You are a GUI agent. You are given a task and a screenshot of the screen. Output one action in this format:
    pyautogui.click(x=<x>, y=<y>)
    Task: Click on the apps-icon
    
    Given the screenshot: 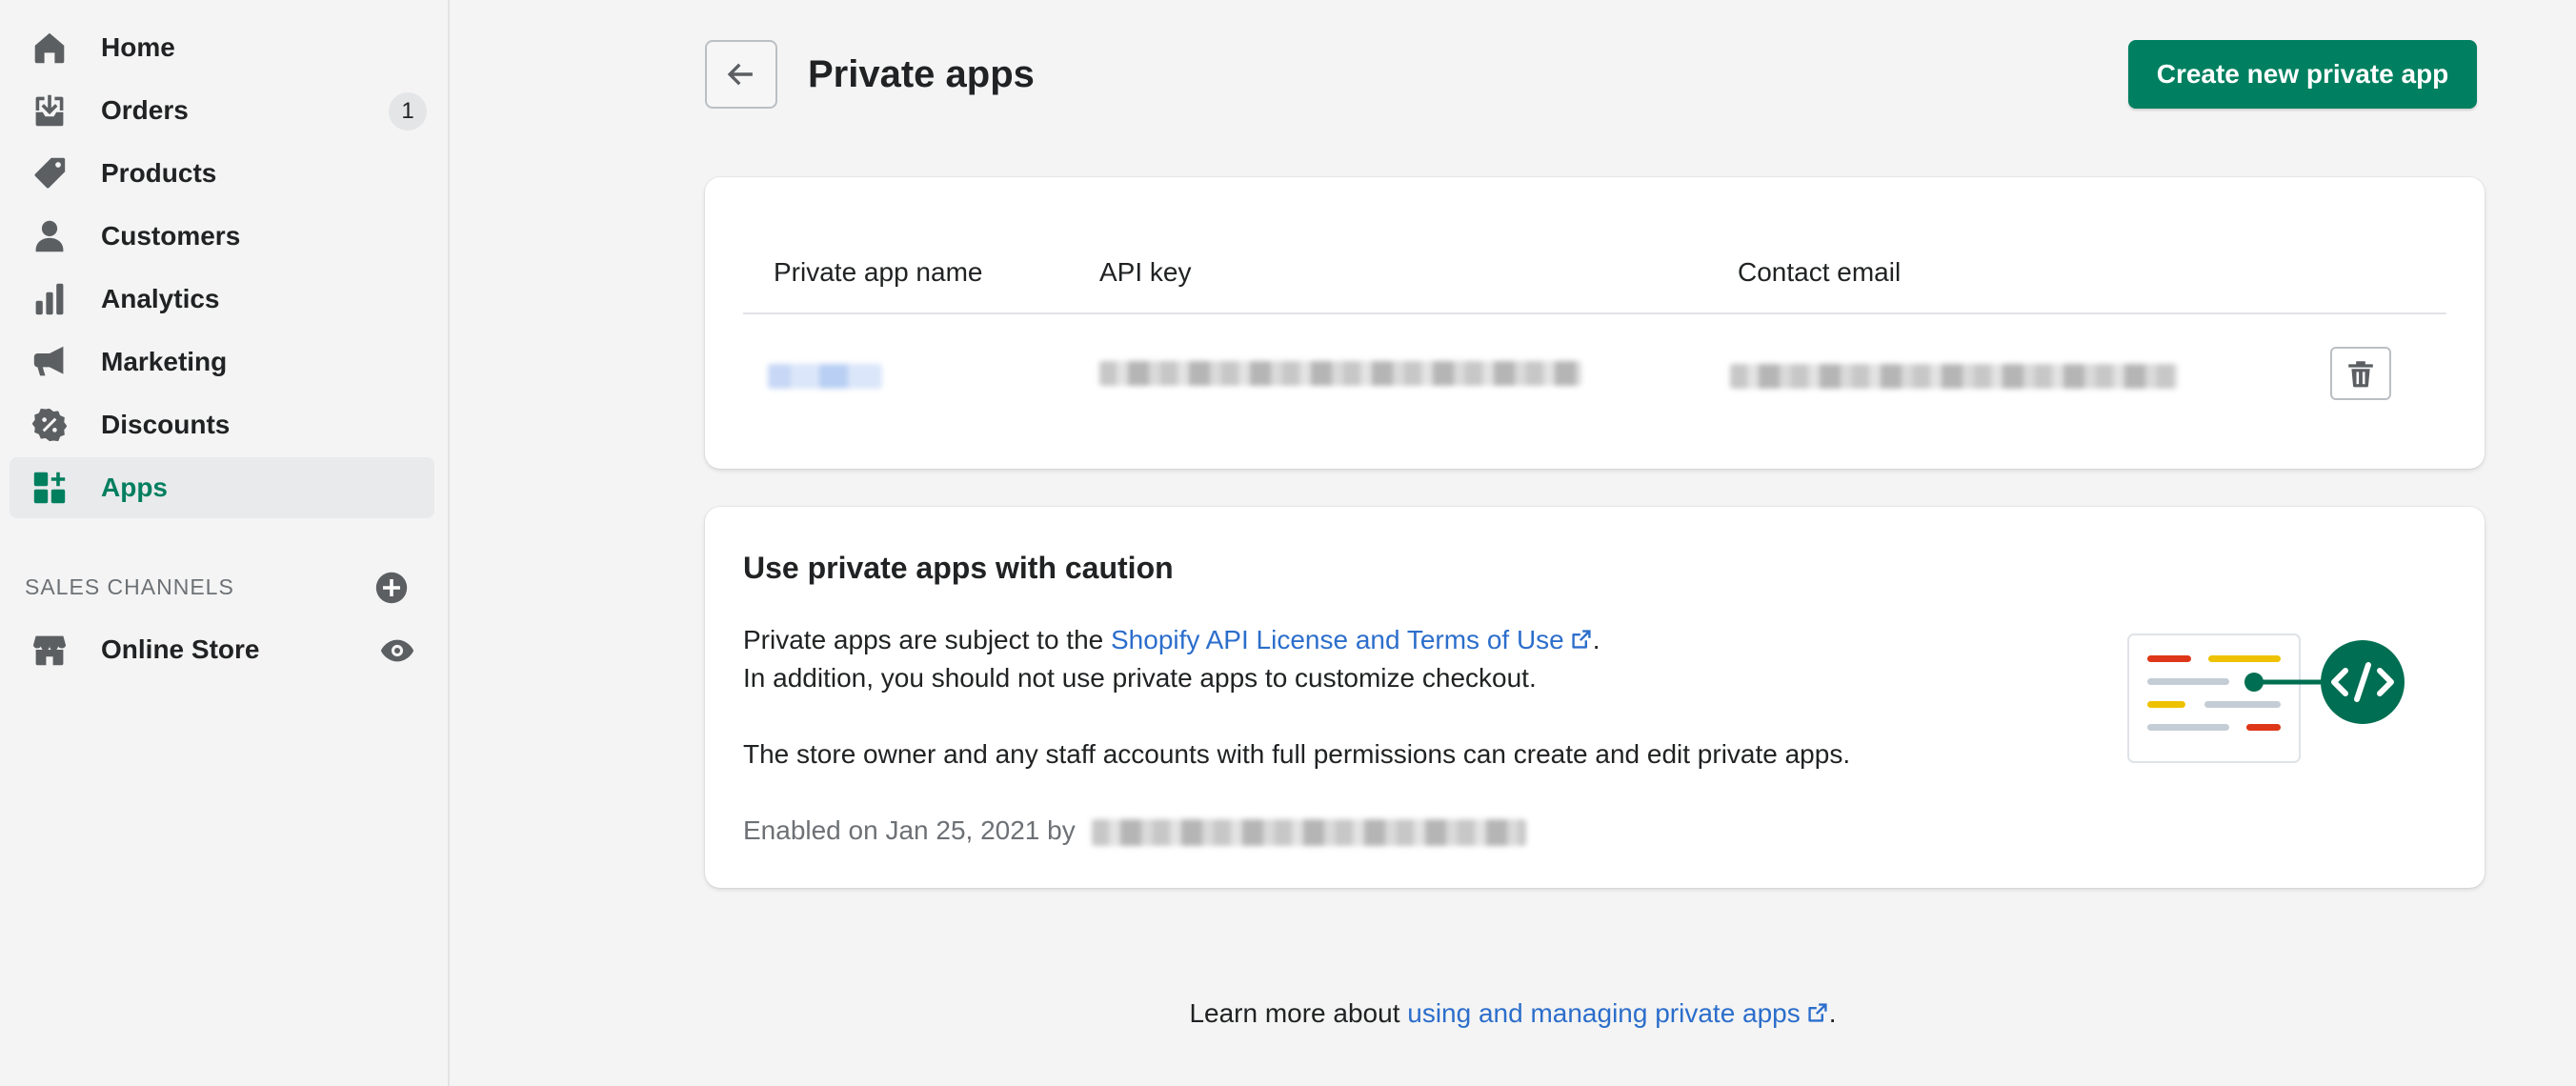 What is the action you would take?
    pyautogui.click(x=49, y=488)
    